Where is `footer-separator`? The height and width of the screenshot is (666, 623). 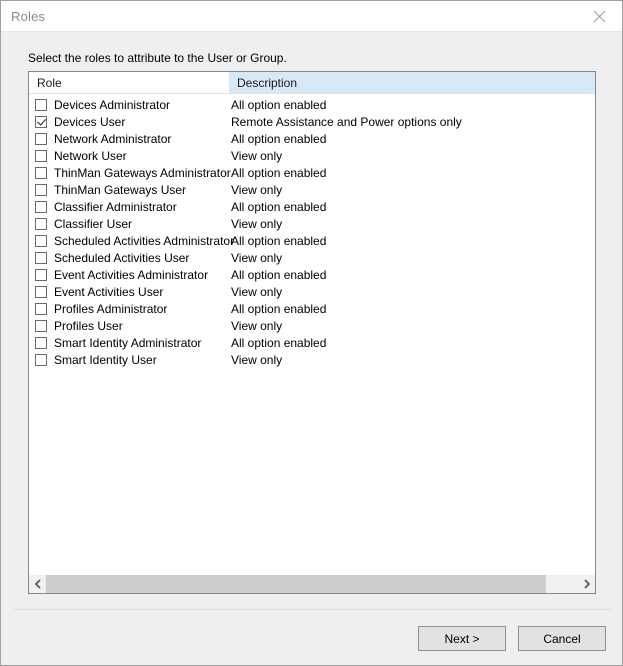
footer-separator is located at coordinates (312, 609).